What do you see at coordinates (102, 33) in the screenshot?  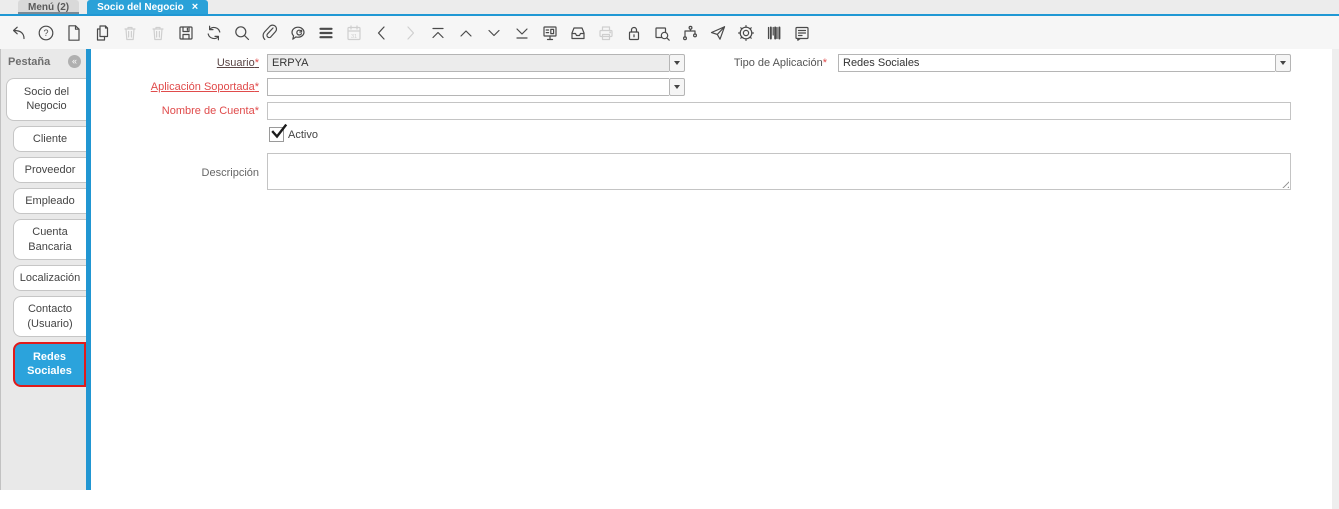 I see `toolbar-copy-record-button` at bounding box center [102, 33].